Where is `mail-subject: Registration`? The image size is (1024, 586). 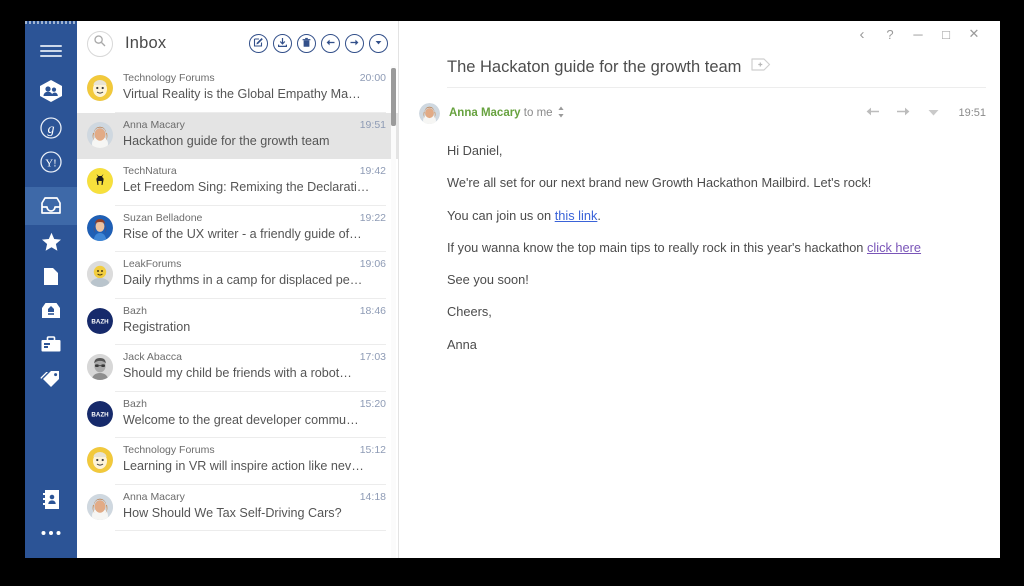
mail-subject: Registration is located at coordinates (157, 326).